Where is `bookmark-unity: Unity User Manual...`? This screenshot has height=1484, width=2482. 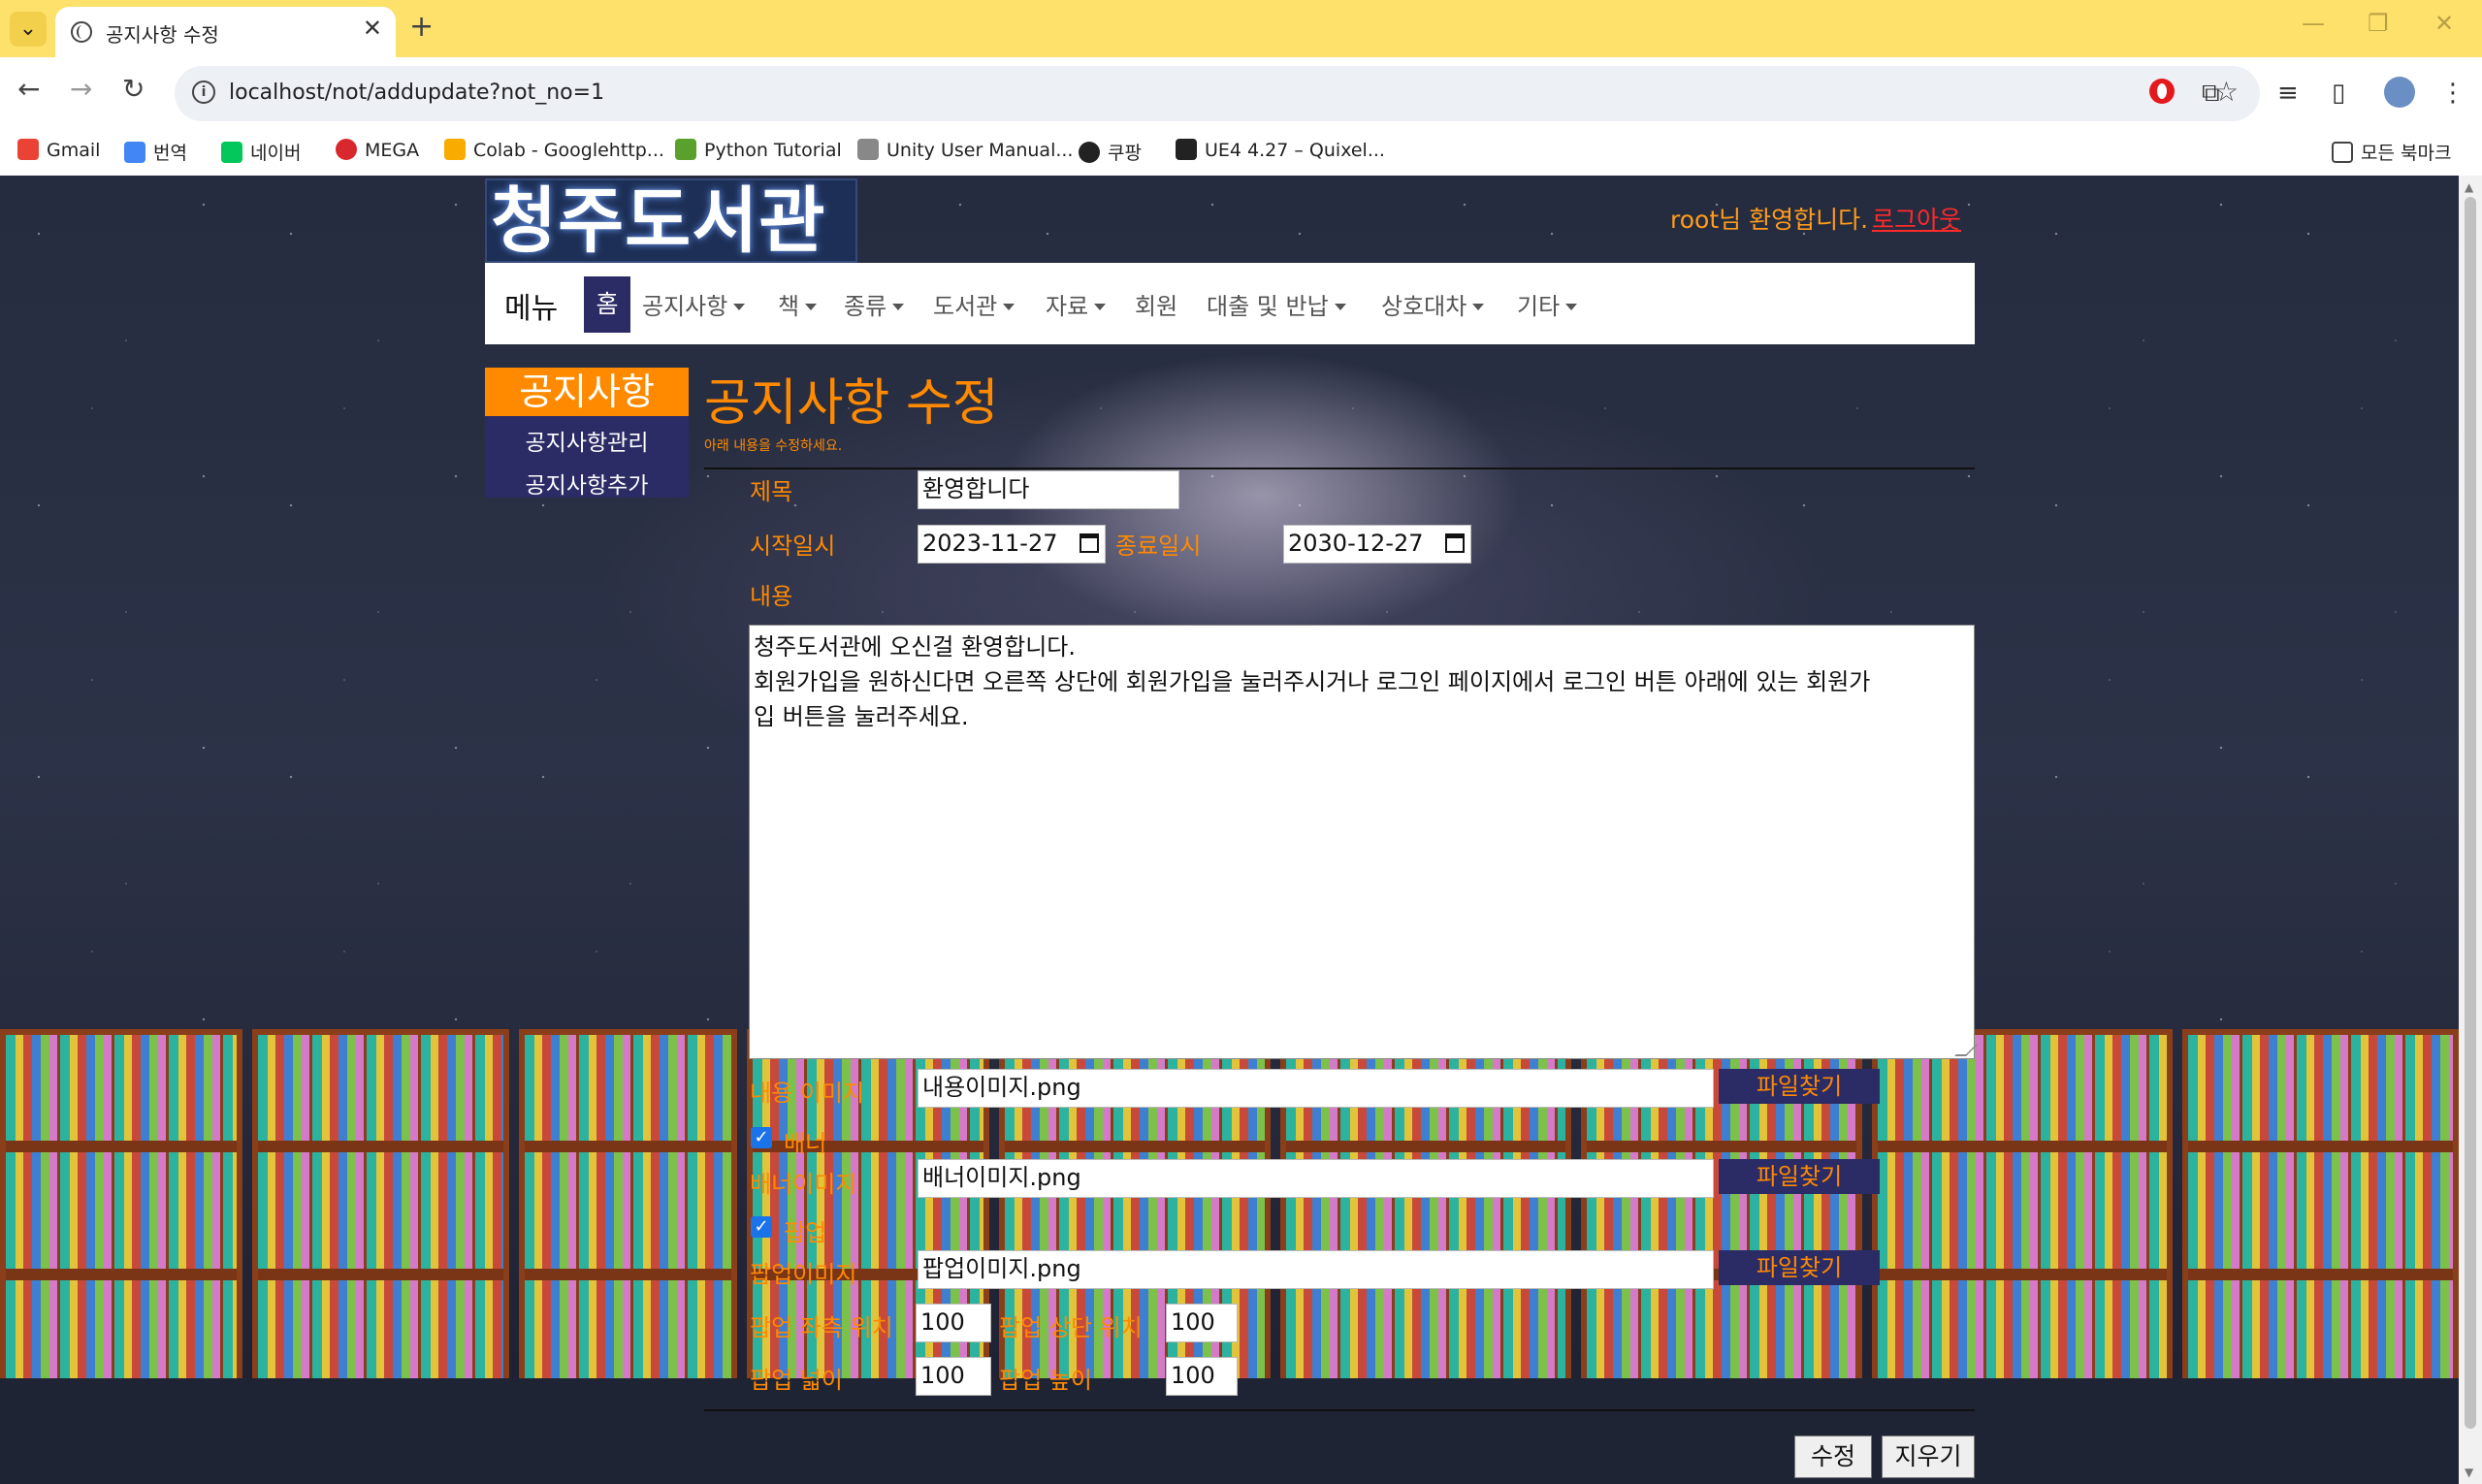
bookmark-unity: Unity User Manual... is located at coordinates (965, 150).